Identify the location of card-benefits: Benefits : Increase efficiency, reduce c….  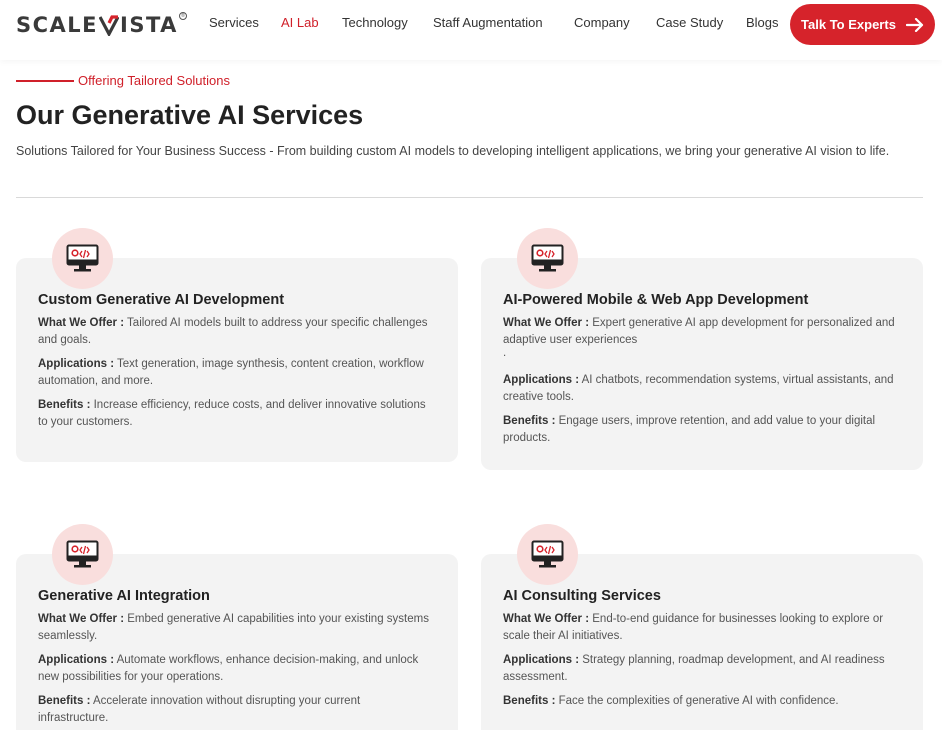
(234, 414).